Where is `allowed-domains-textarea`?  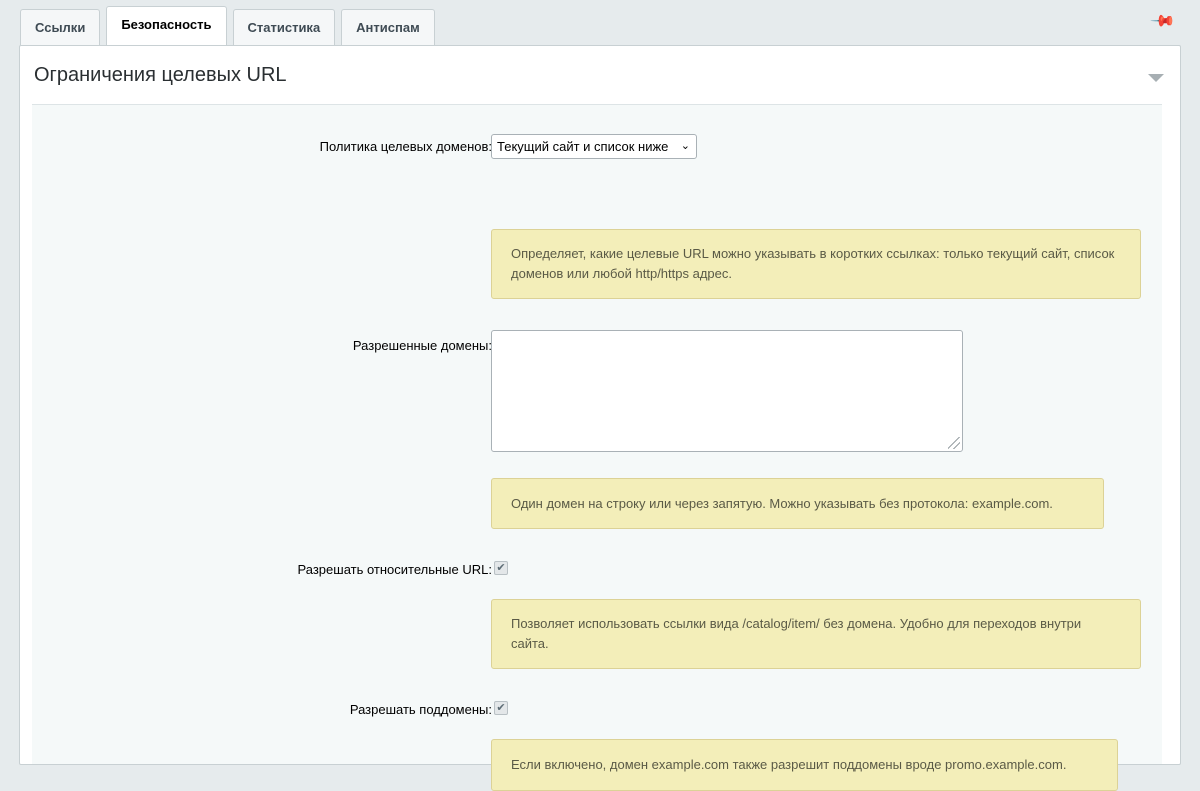
allowed-domains-textarea is located at coordinates (727, 391).